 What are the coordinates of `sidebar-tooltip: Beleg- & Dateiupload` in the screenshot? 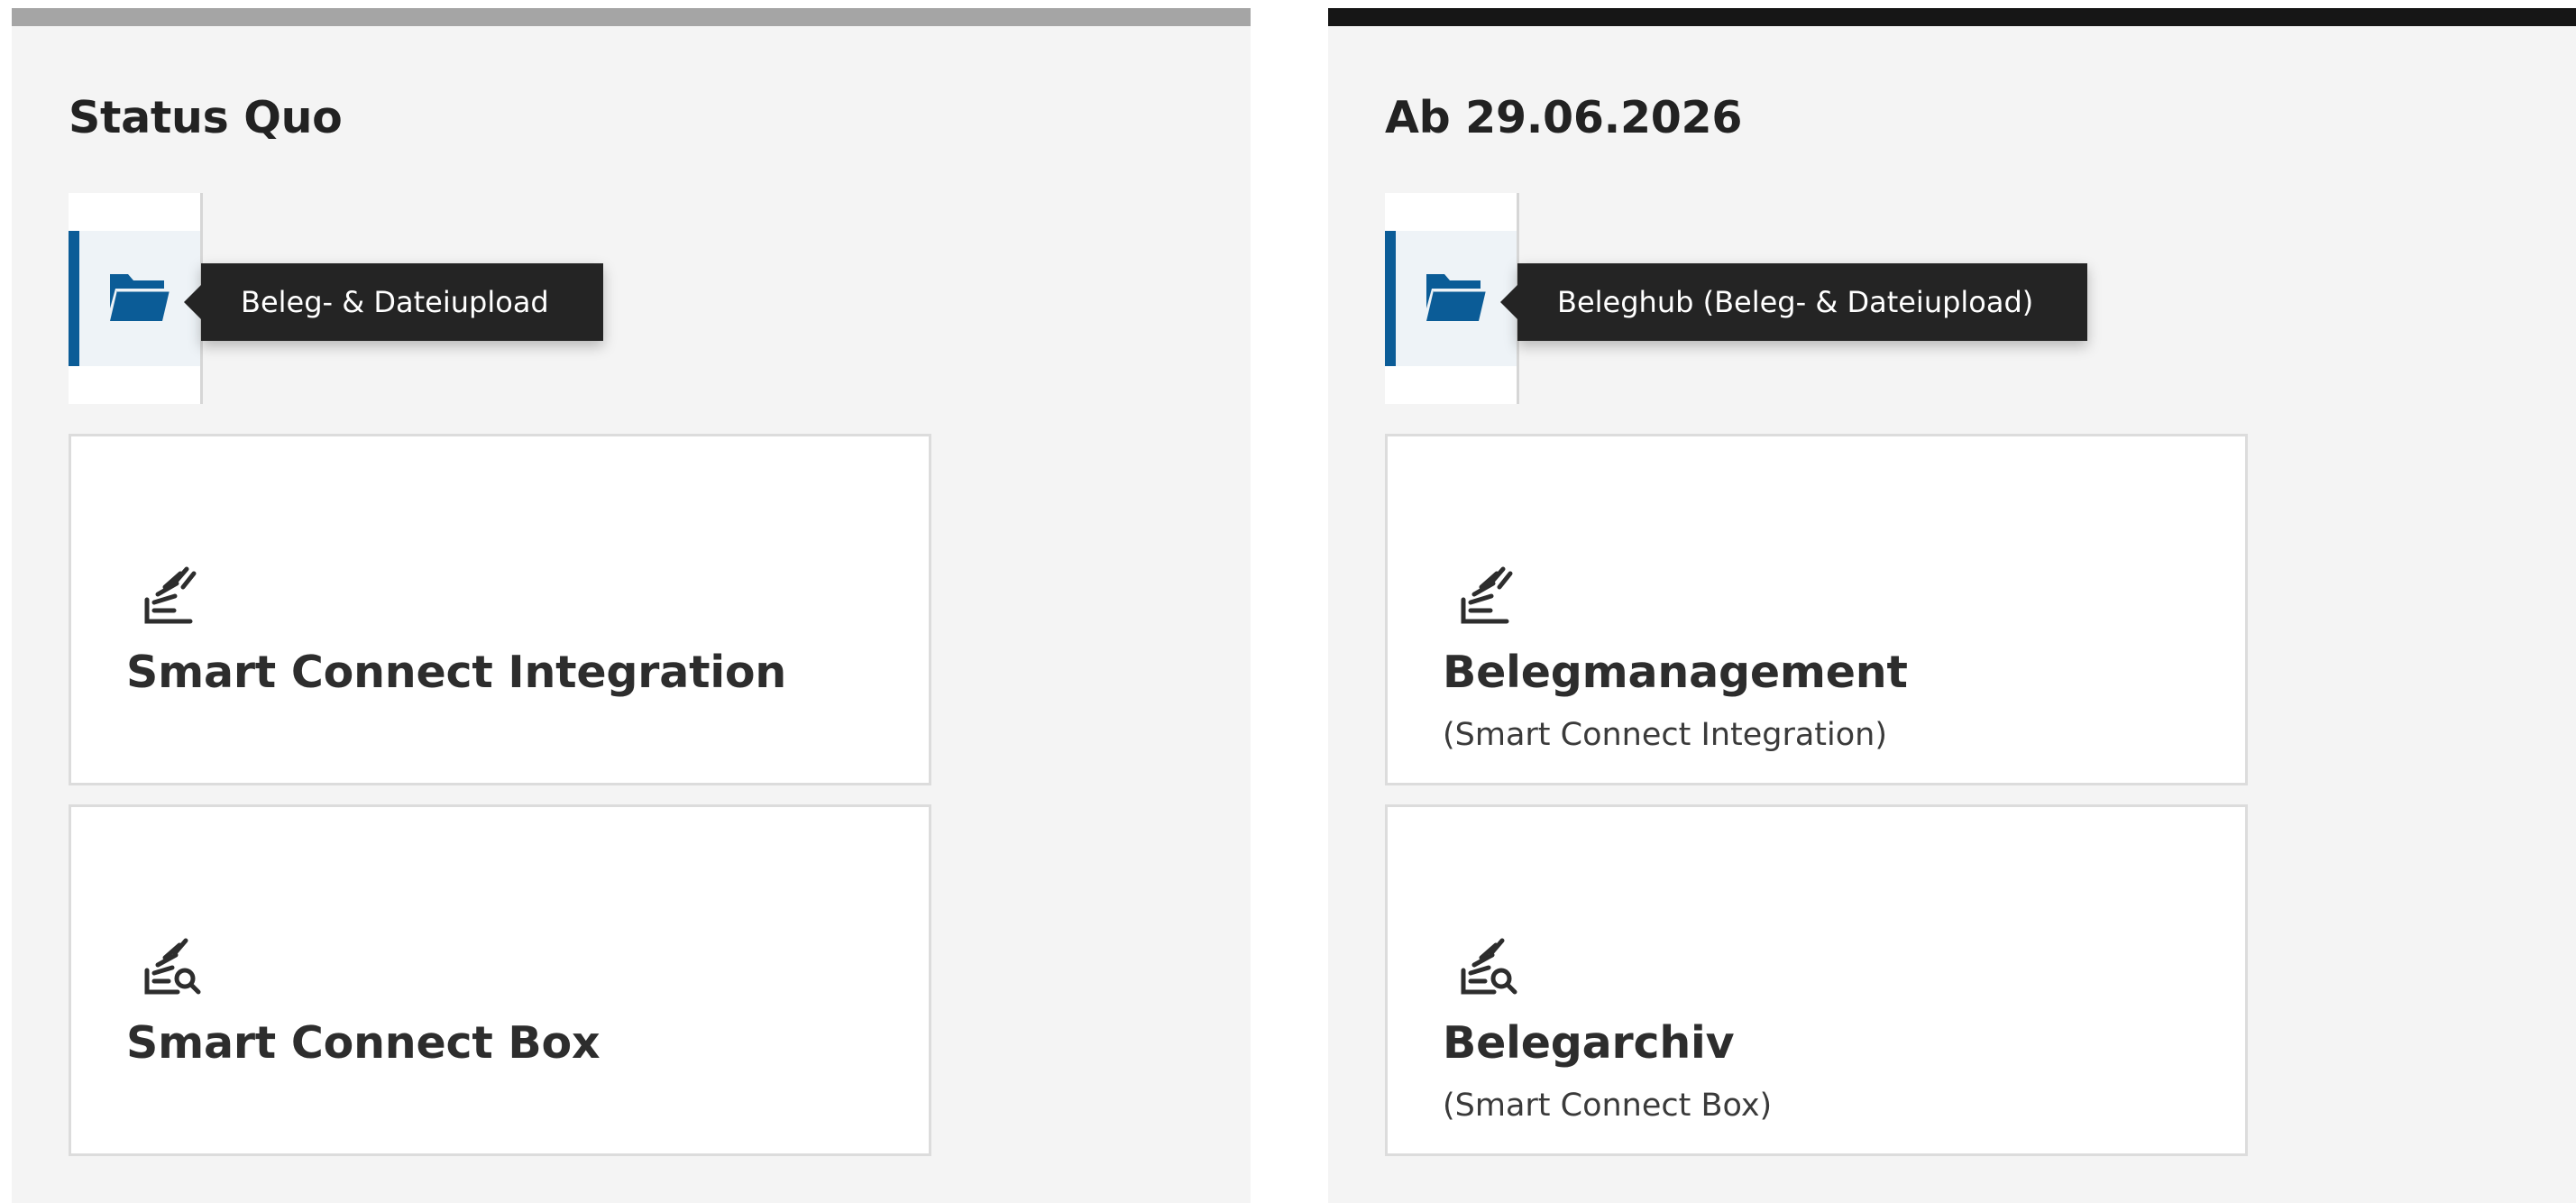 It's located at (393, 302).